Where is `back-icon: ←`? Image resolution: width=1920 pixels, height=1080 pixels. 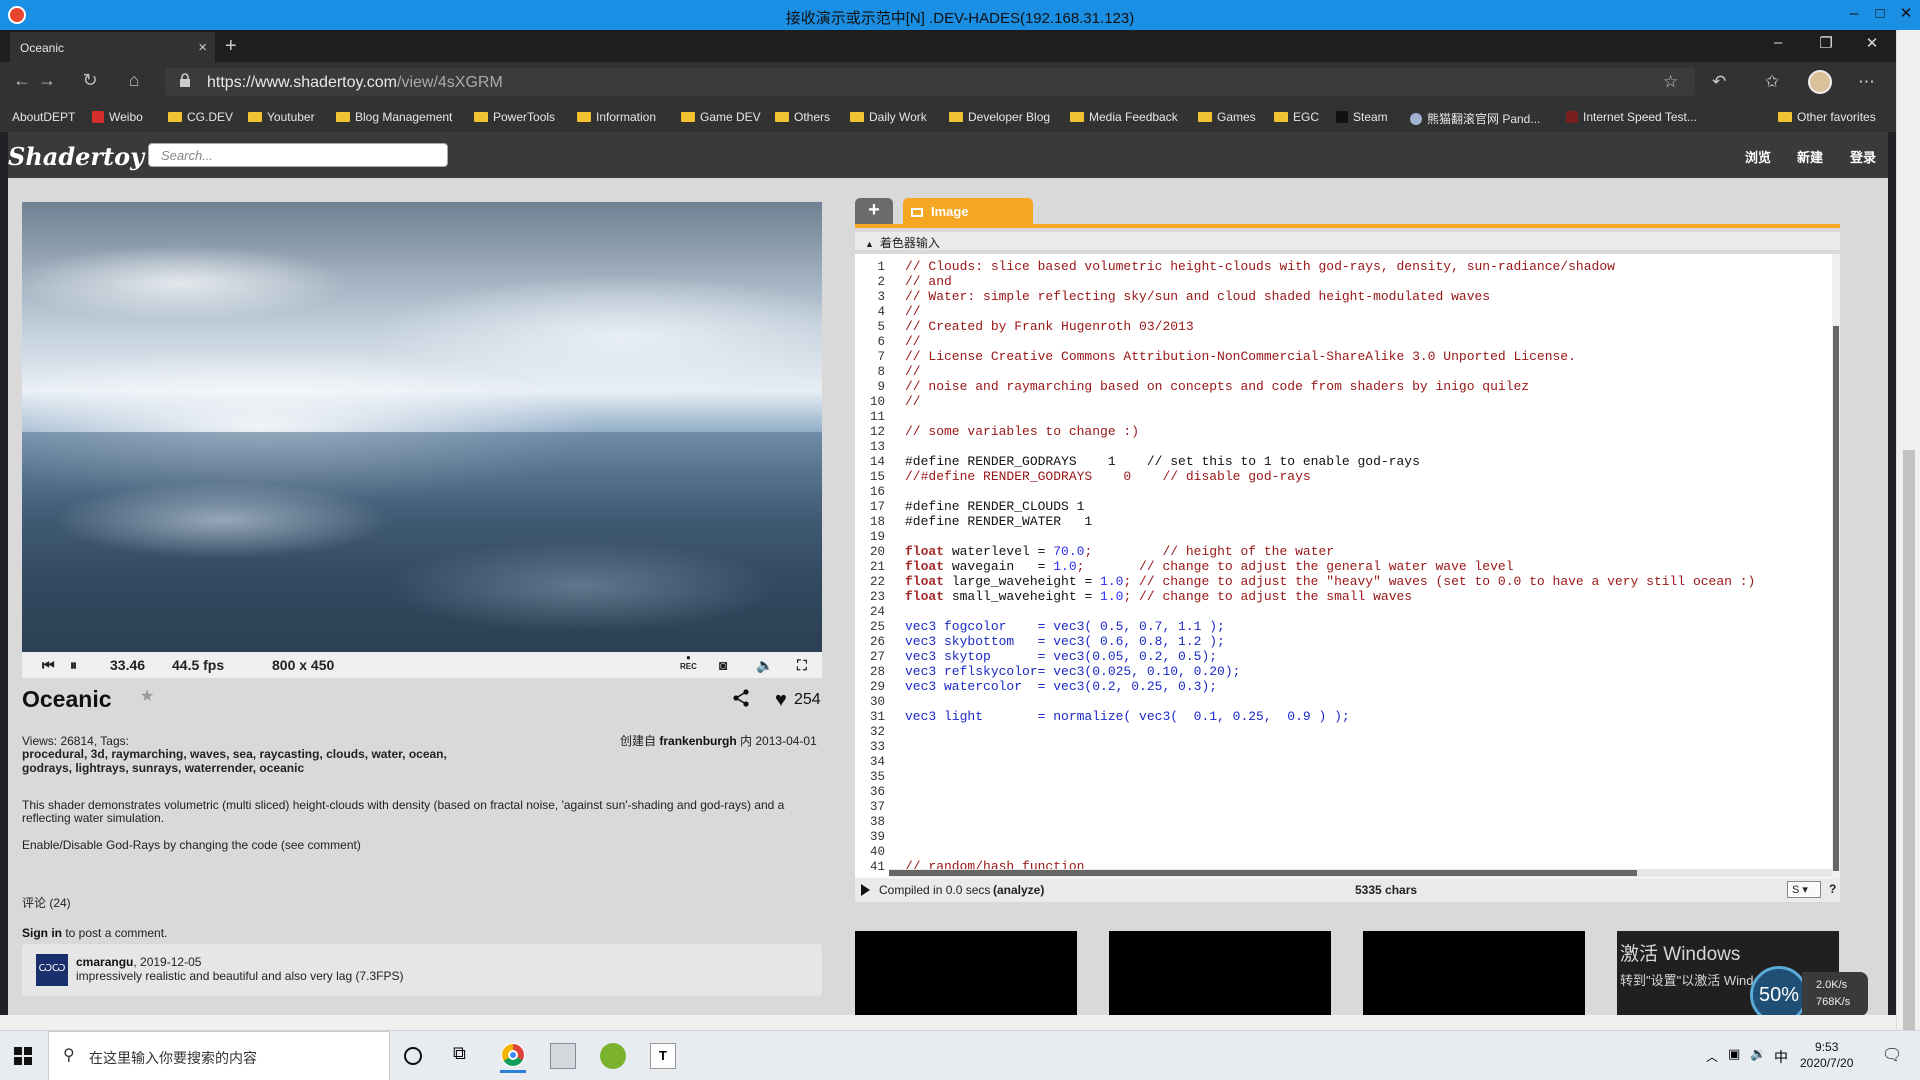
back-icon: ← is located at coordinates (22, 82).